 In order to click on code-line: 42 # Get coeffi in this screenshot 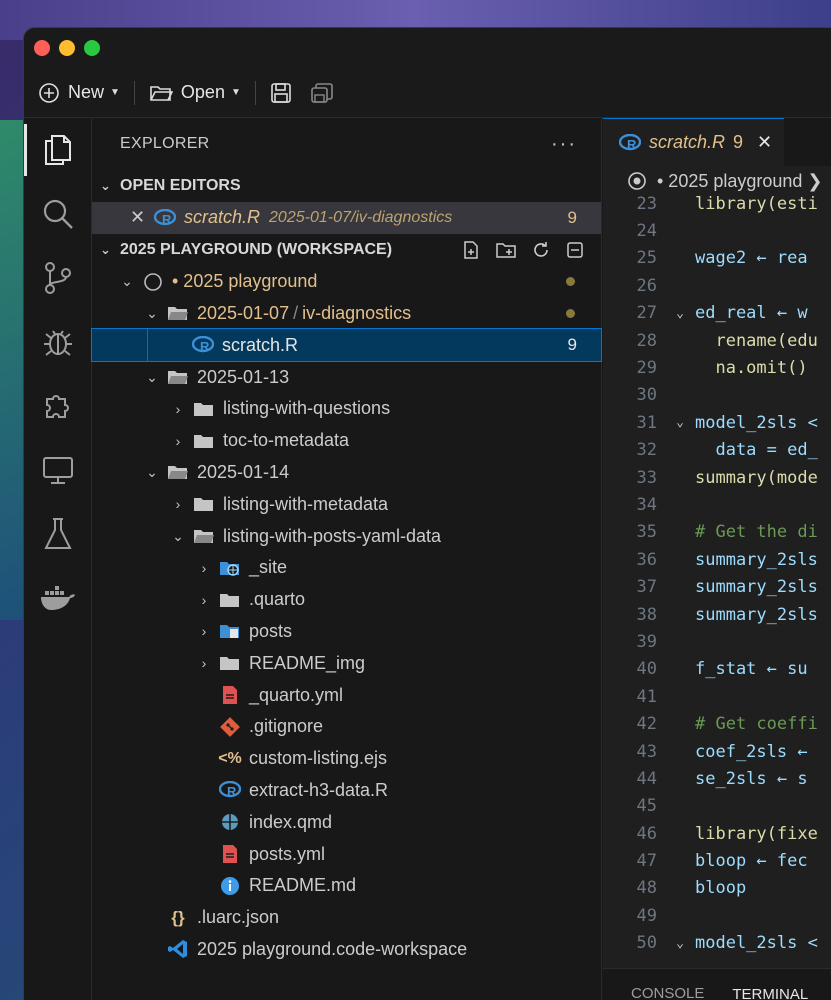, I will do `click(717, 723)`.